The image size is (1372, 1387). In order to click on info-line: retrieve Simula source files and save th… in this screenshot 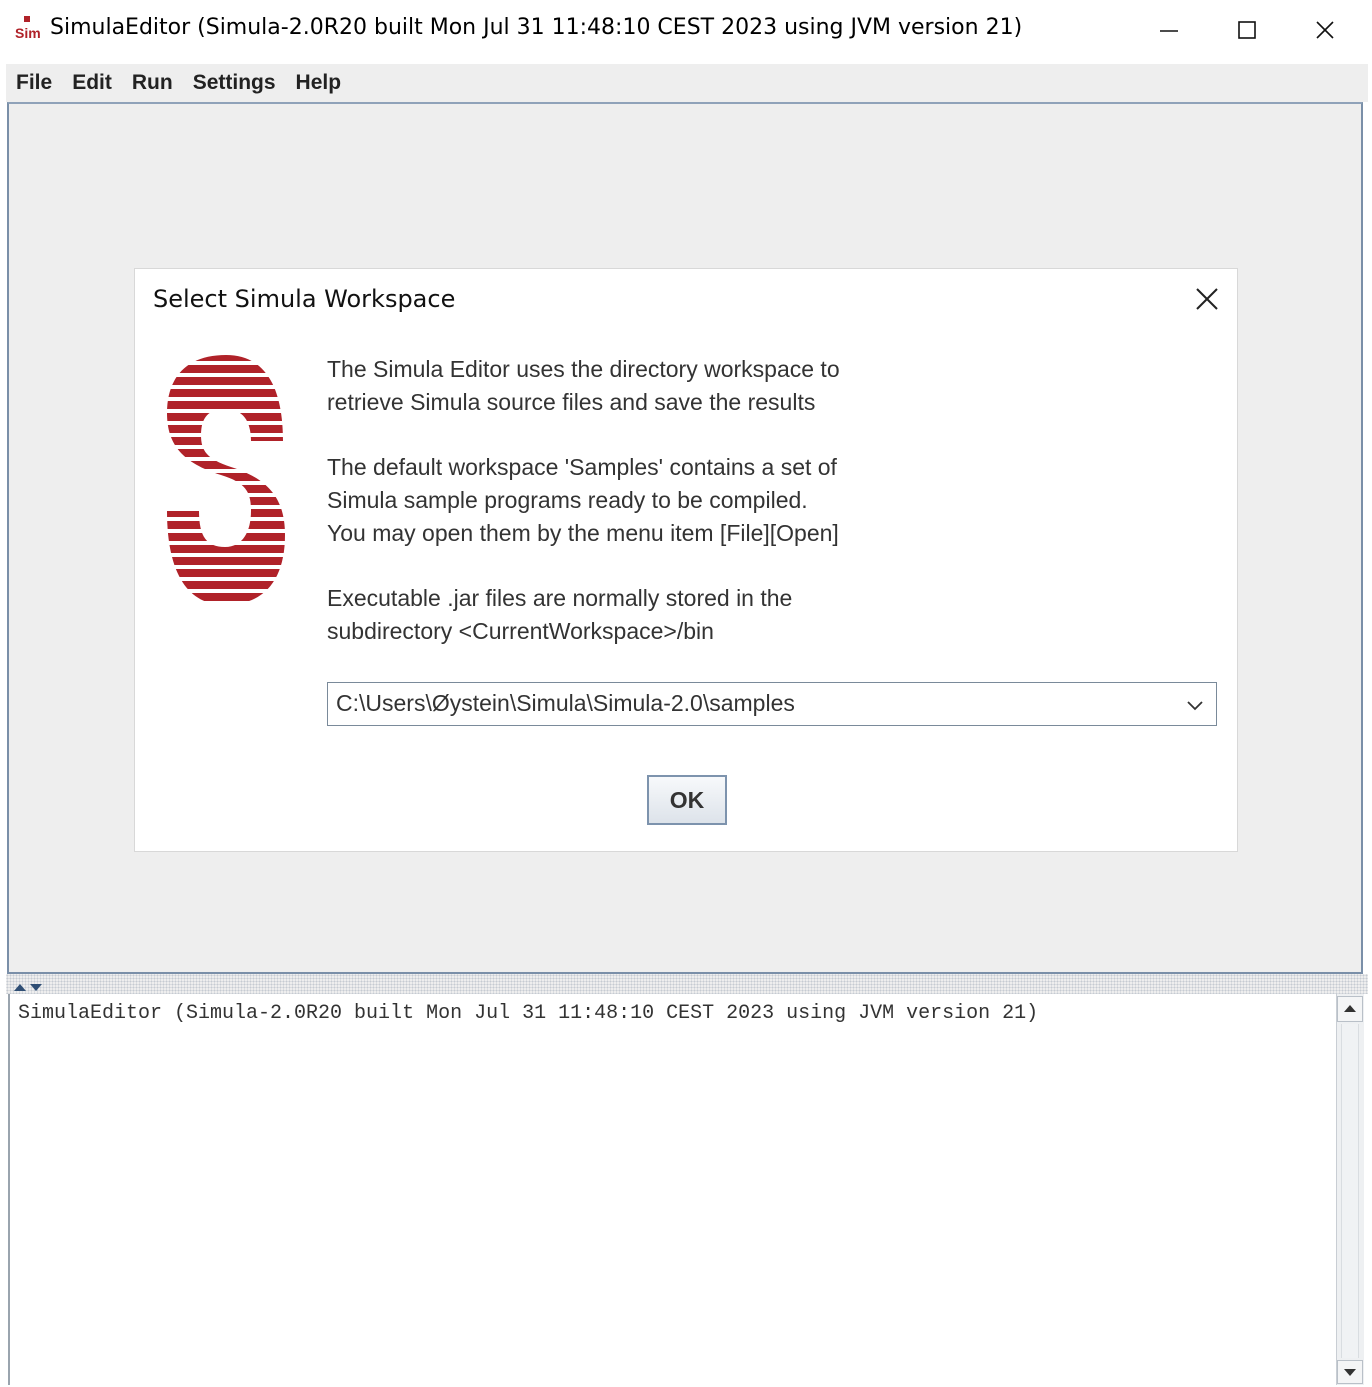, I will do `click(571, 402)`.